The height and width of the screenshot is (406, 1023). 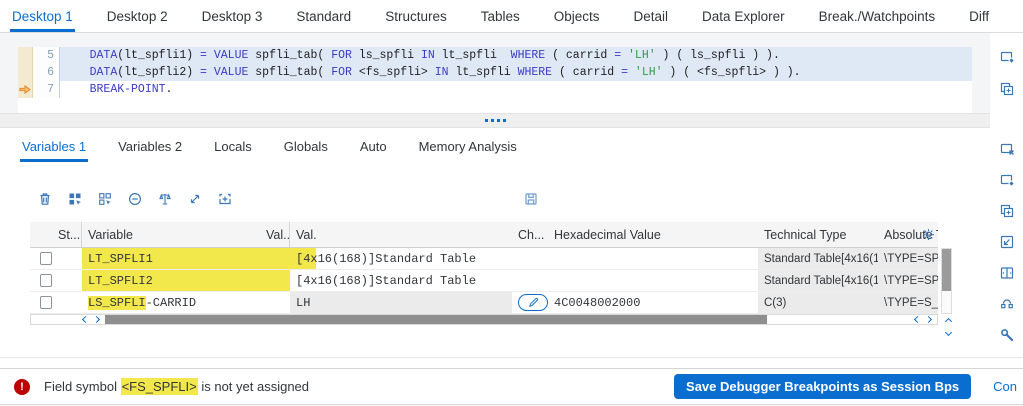 I want to click on tab-auto: Auto, so click(x=373, y=147).